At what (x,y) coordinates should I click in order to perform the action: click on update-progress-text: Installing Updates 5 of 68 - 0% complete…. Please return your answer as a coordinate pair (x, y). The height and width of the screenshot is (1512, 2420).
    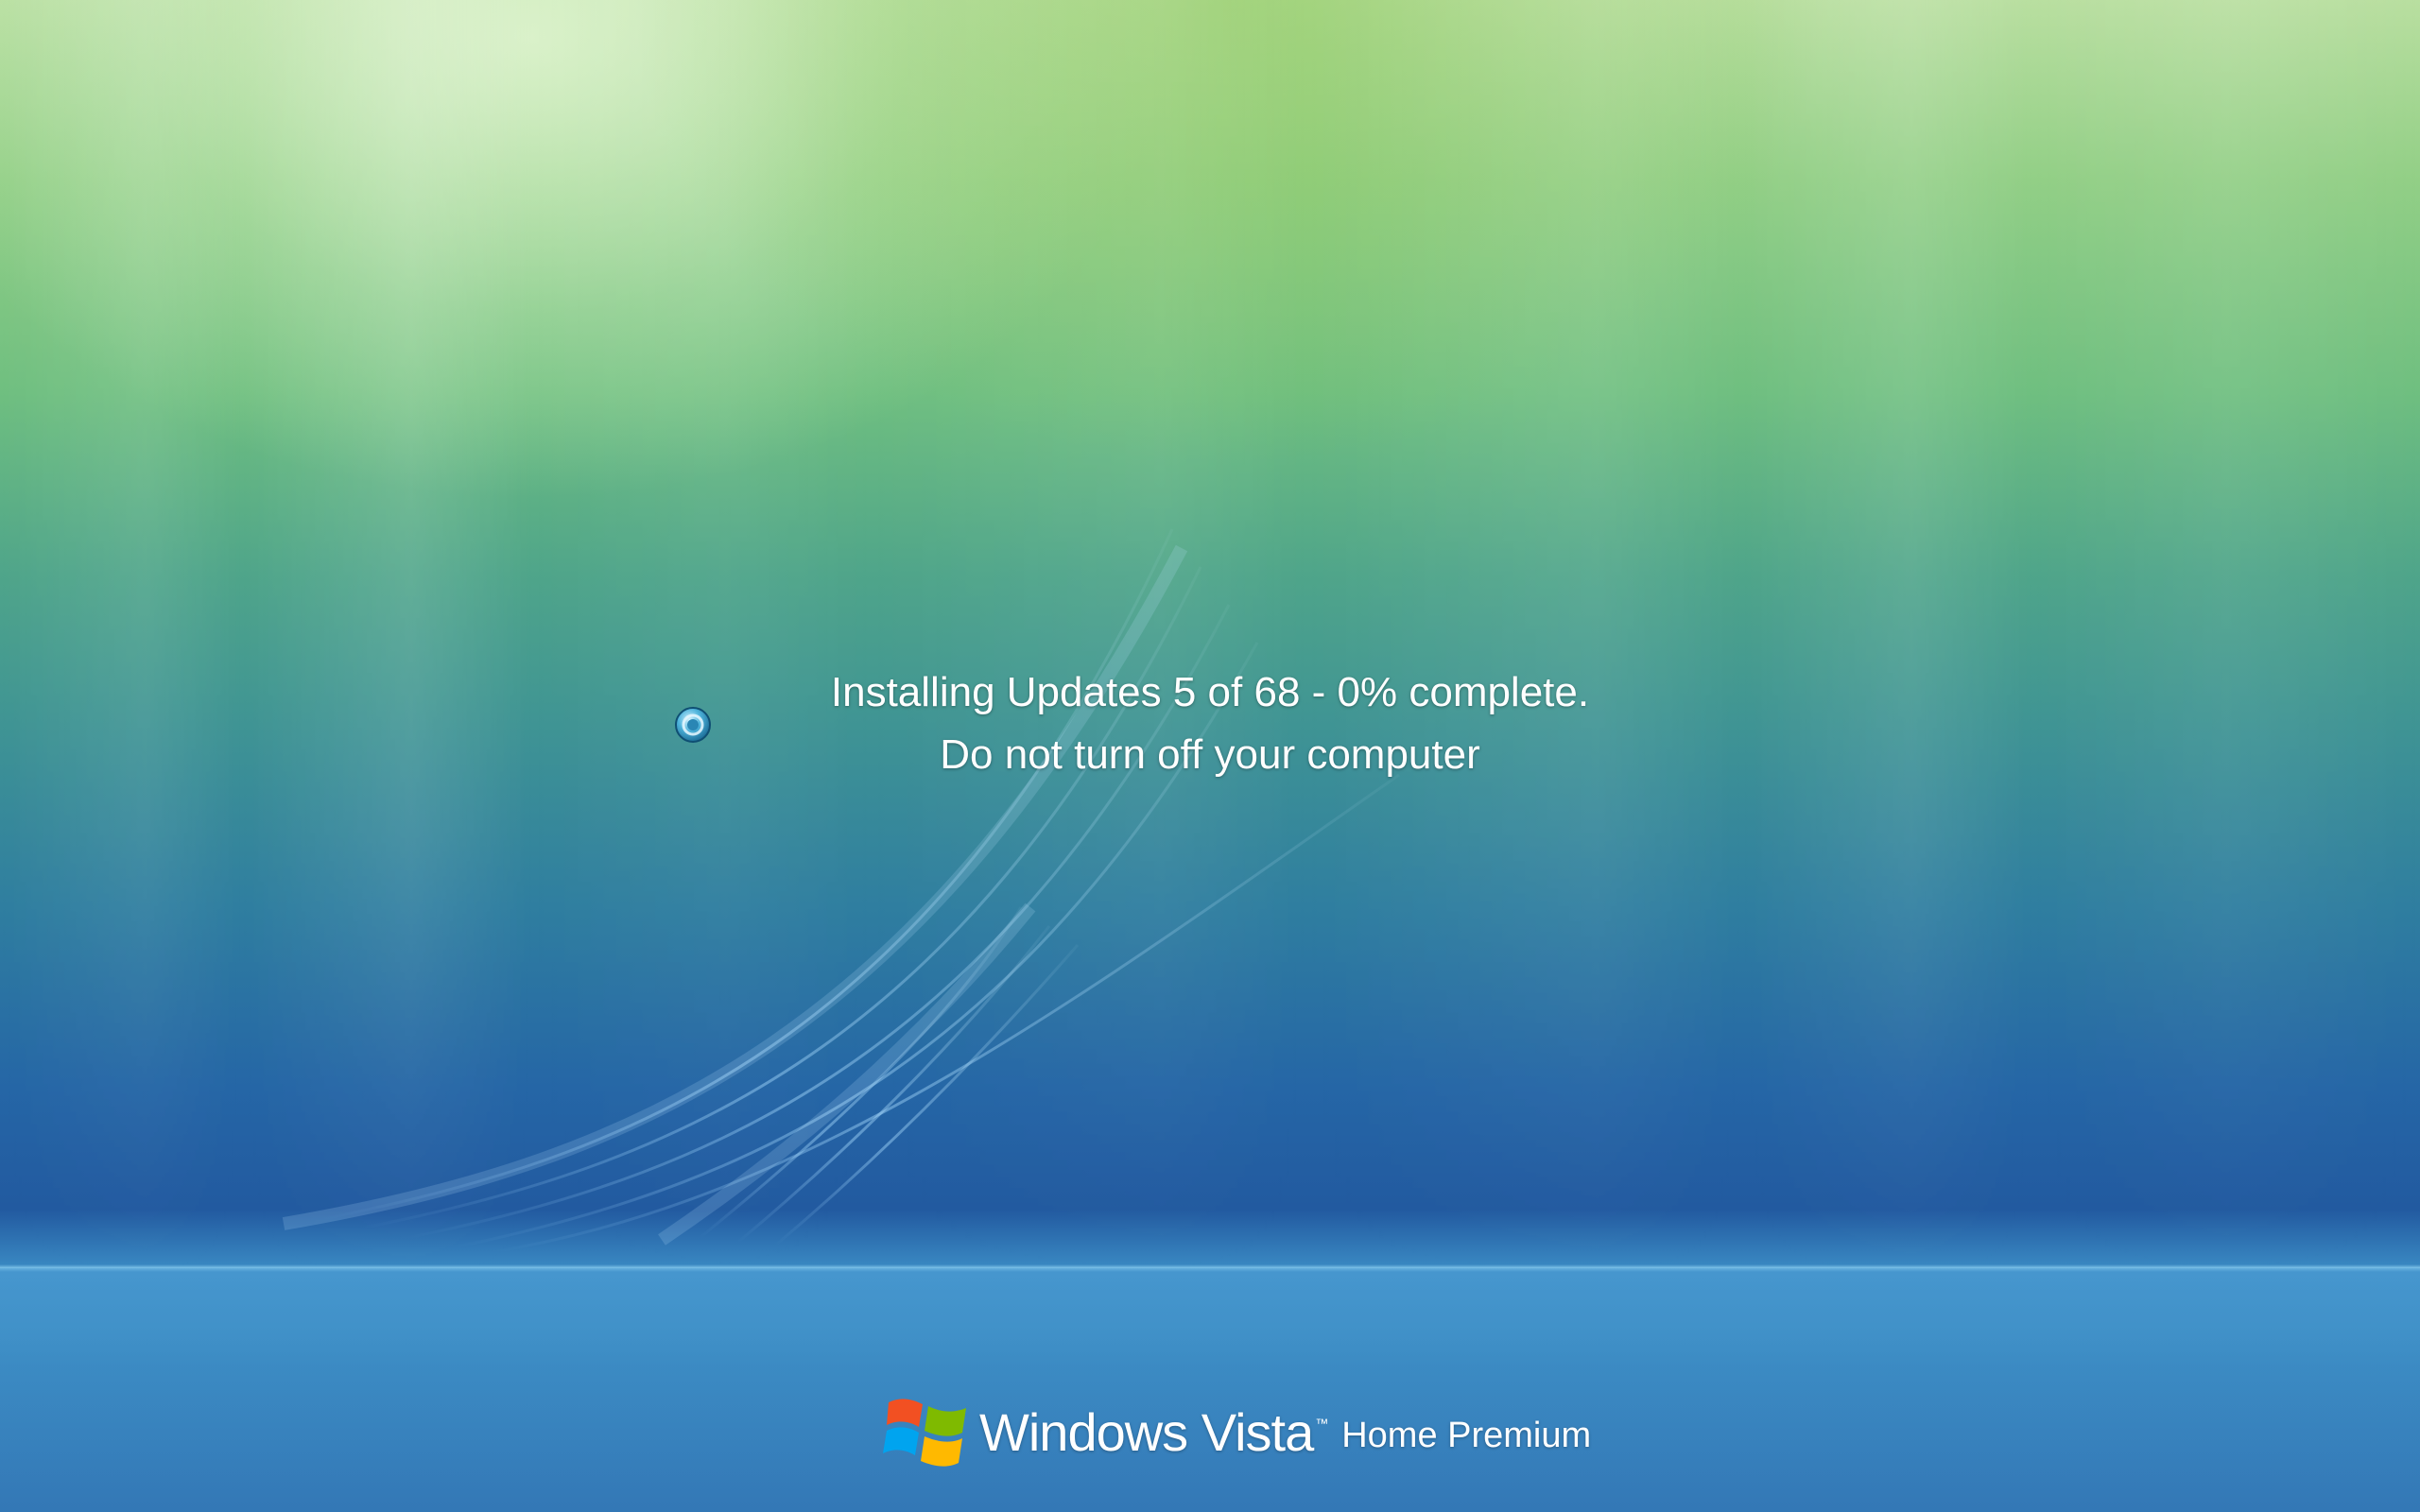
    Looking at the image, I should click on (1210, 692).